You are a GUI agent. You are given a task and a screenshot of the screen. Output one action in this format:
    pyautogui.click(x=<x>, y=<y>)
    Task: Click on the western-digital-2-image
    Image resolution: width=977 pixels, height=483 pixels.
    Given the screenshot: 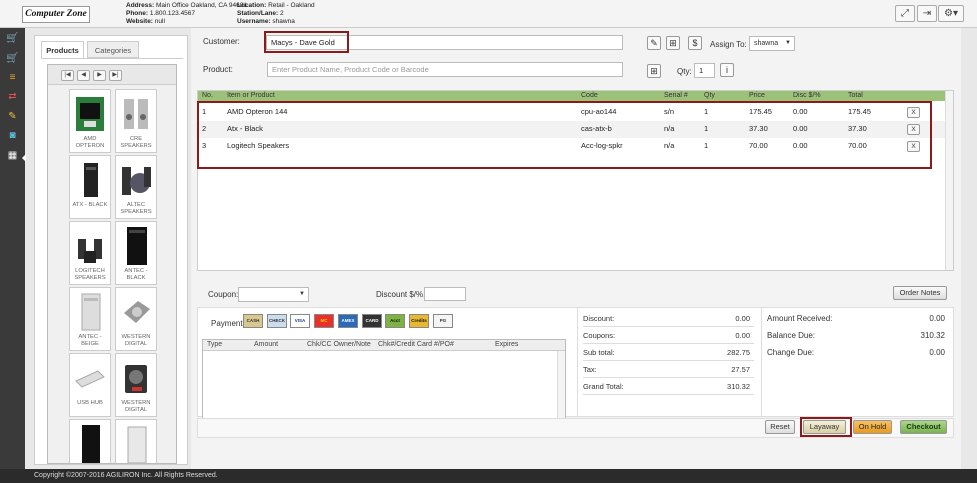 What is the action you would take?
    pyautogui.click(x=136, y=379)
    